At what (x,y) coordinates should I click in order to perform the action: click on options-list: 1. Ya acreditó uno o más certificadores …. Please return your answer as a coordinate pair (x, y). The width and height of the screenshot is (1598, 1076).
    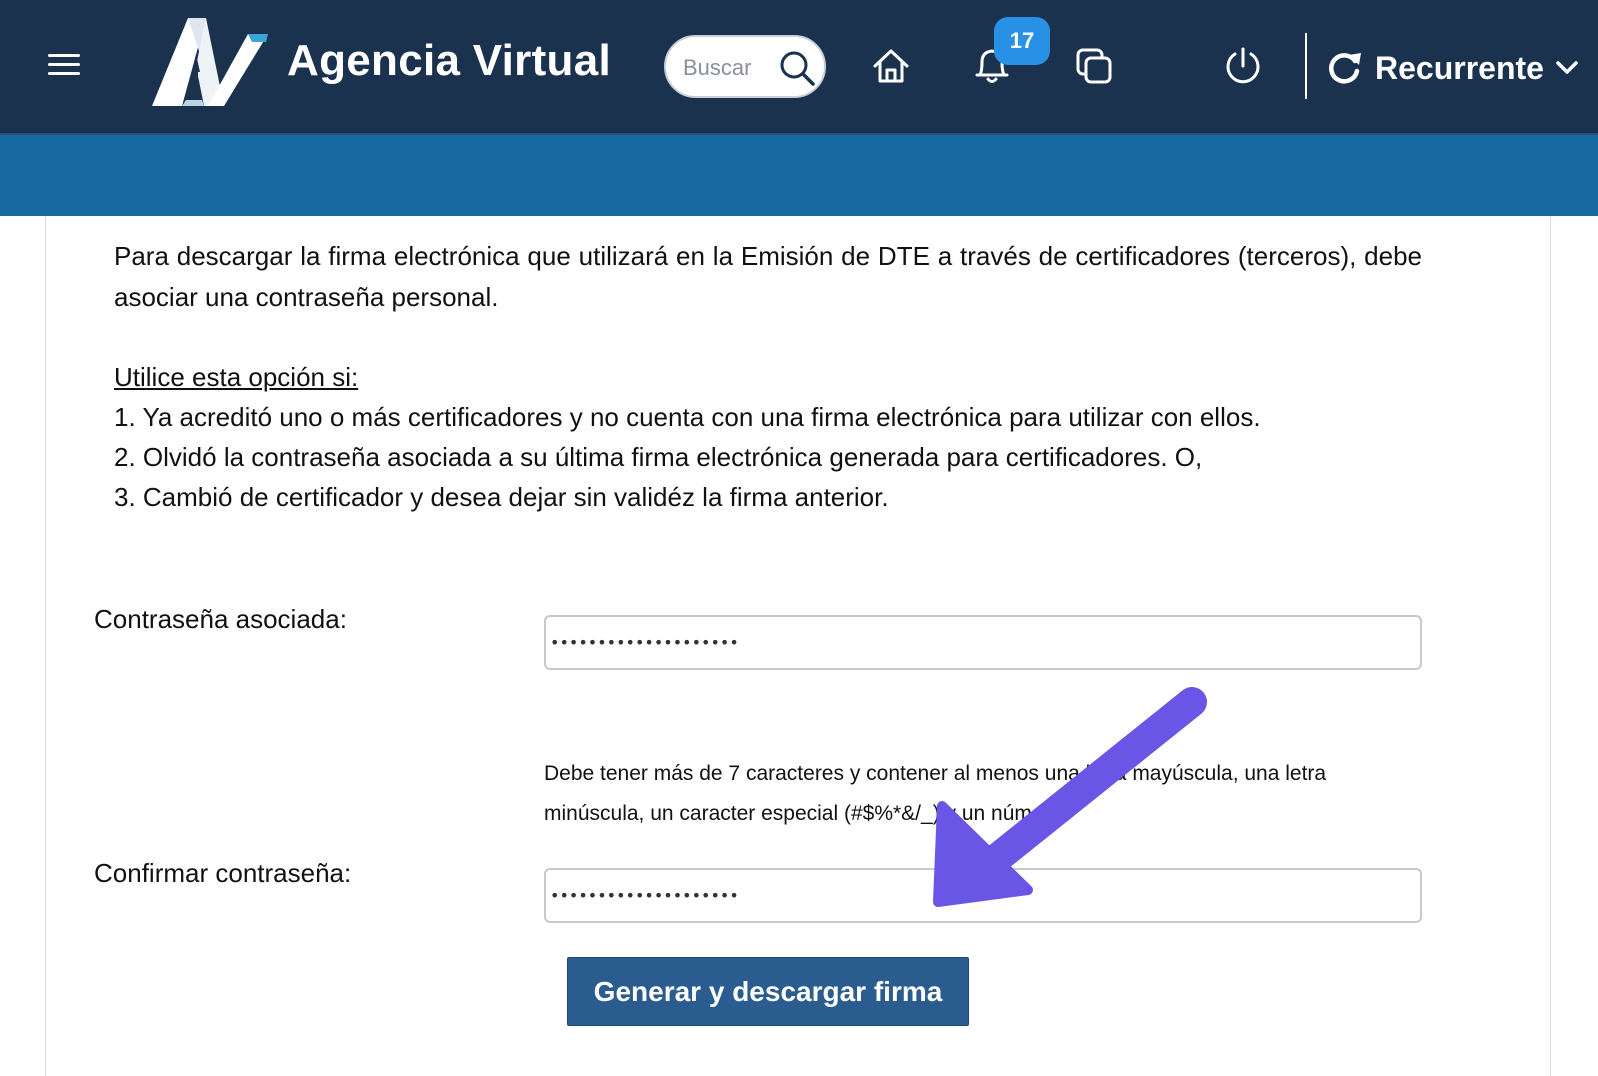
    Looking at the image, I should click on (687, 457).